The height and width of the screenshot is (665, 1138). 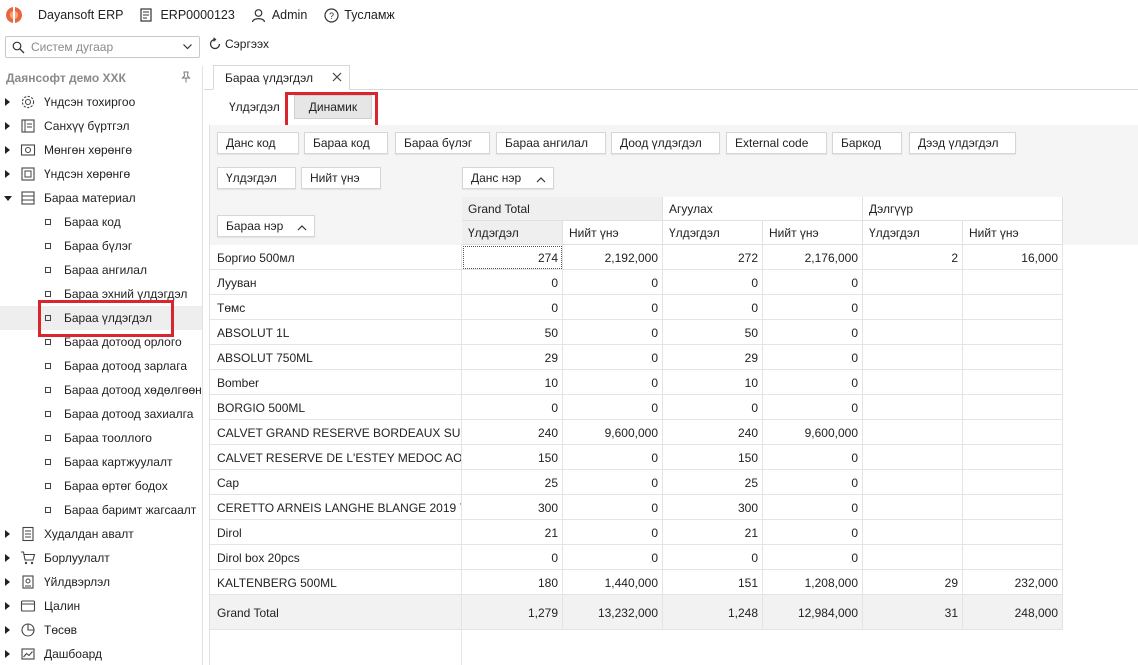 I want to click on sidebar-subitem-internal-order: Бараа дотоод захиалга, so click(x=101, y=414).